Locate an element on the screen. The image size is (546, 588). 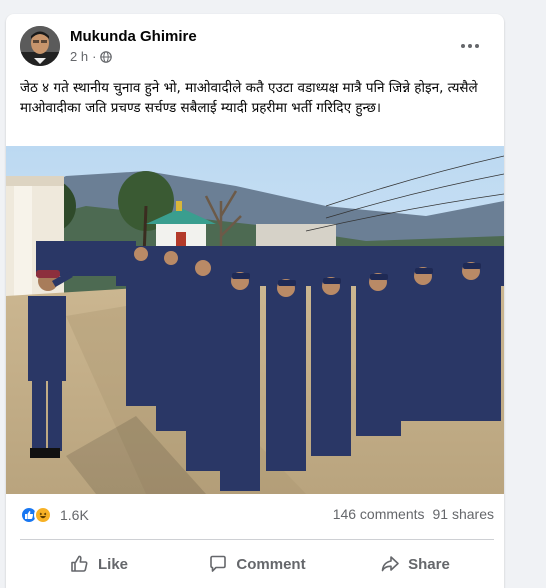
action-bar: Like Comment Share is located at coordinates (257, 564).